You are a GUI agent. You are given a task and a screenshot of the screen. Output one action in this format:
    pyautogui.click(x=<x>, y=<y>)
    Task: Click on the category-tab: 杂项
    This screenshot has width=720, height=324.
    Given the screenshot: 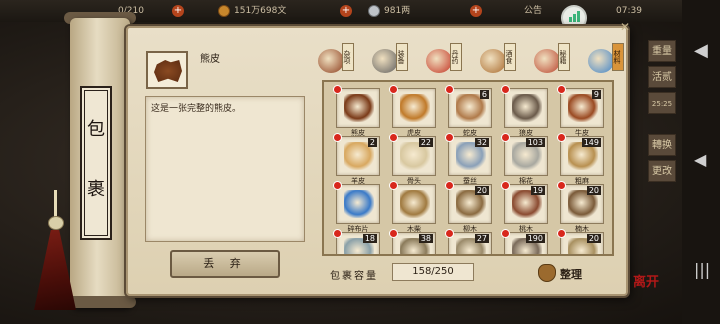 What is the action you would take?
    pyautogui.click(x=344, y=60)
    